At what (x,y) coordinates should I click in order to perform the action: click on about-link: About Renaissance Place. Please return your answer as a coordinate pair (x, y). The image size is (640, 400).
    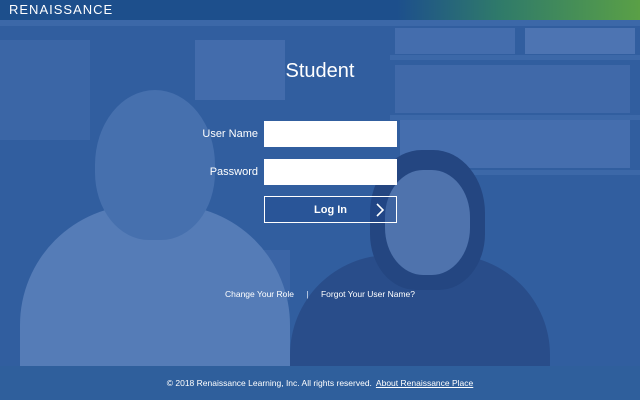
    Looking at the image, I should click on (424, 383).